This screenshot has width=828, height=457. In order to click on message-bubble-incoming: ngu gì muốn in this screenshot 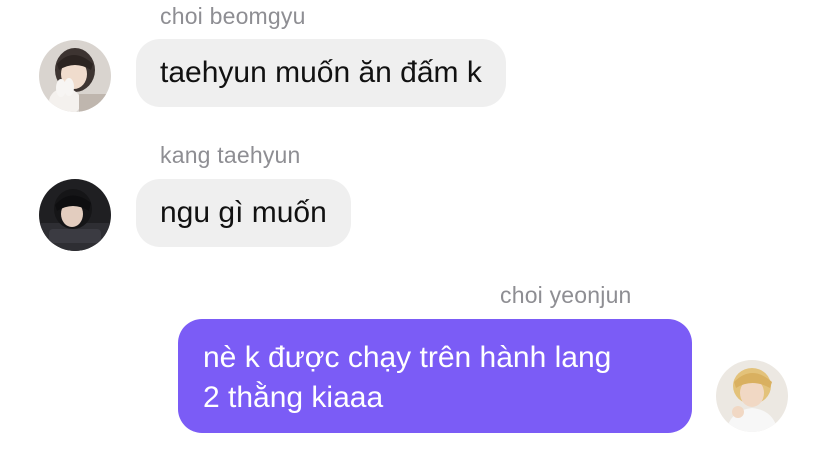, I will do `click(243, 213)`.